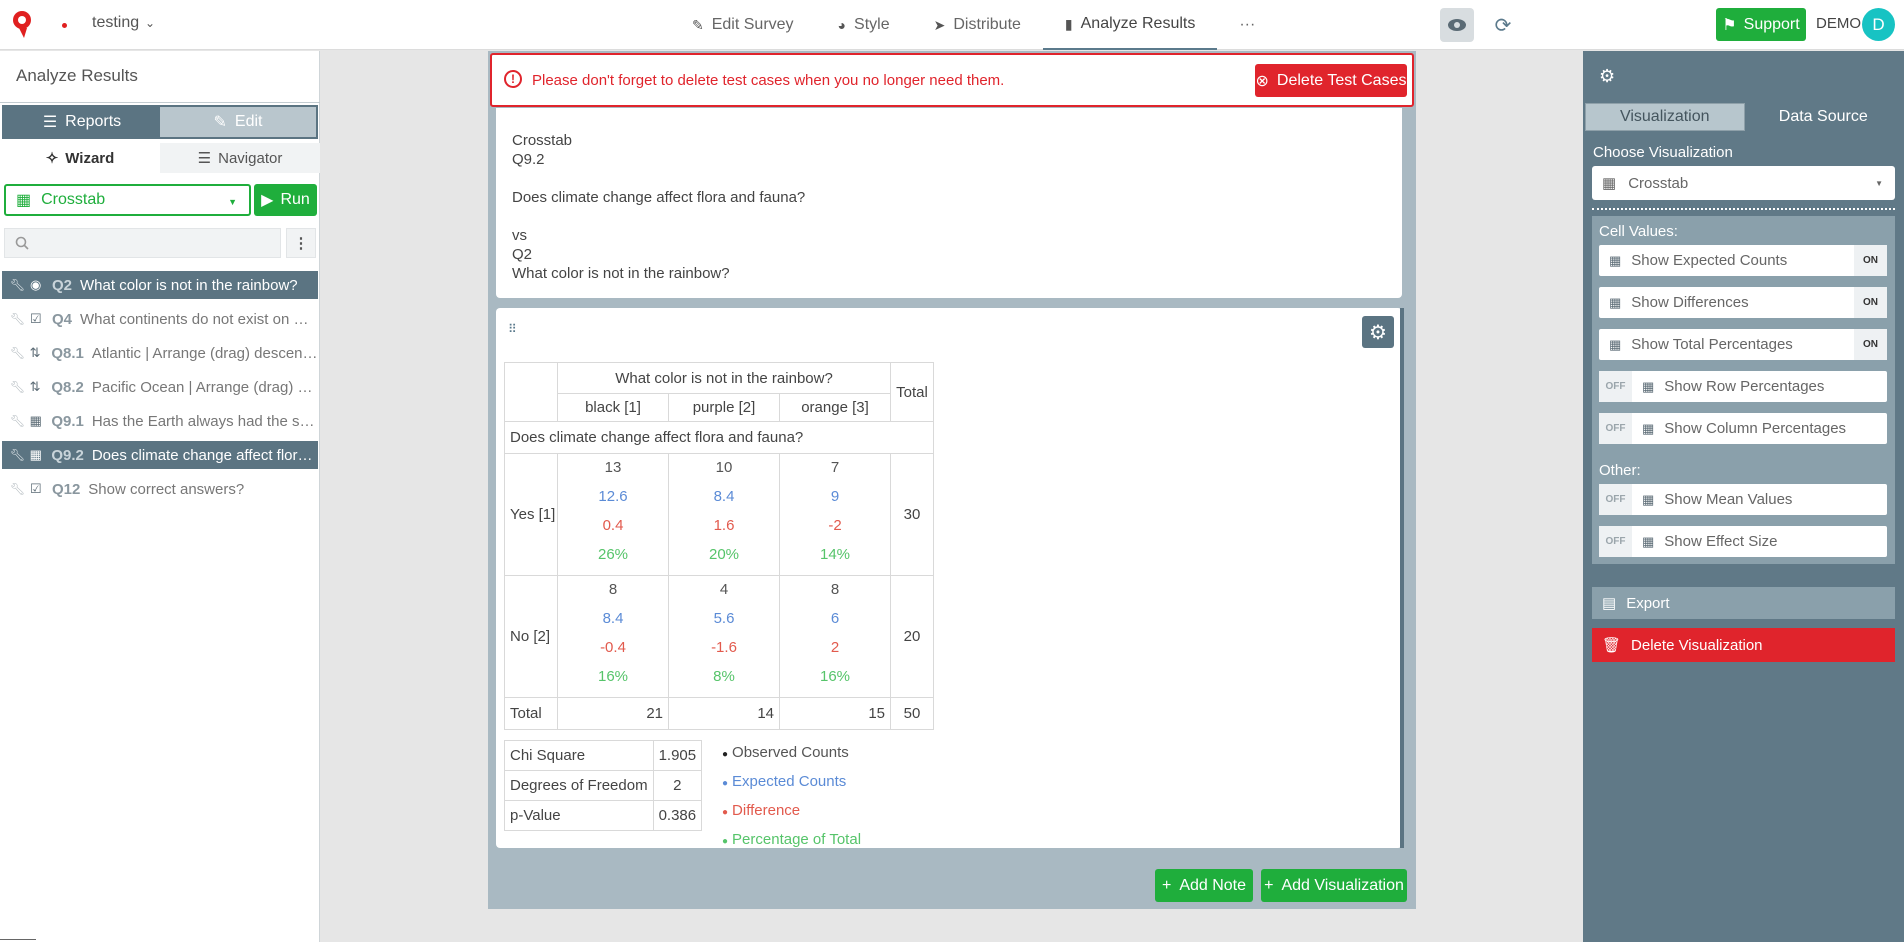 The image size is (1904, 942). I want to click on run-button: ▶ Run, so click(285, 200).